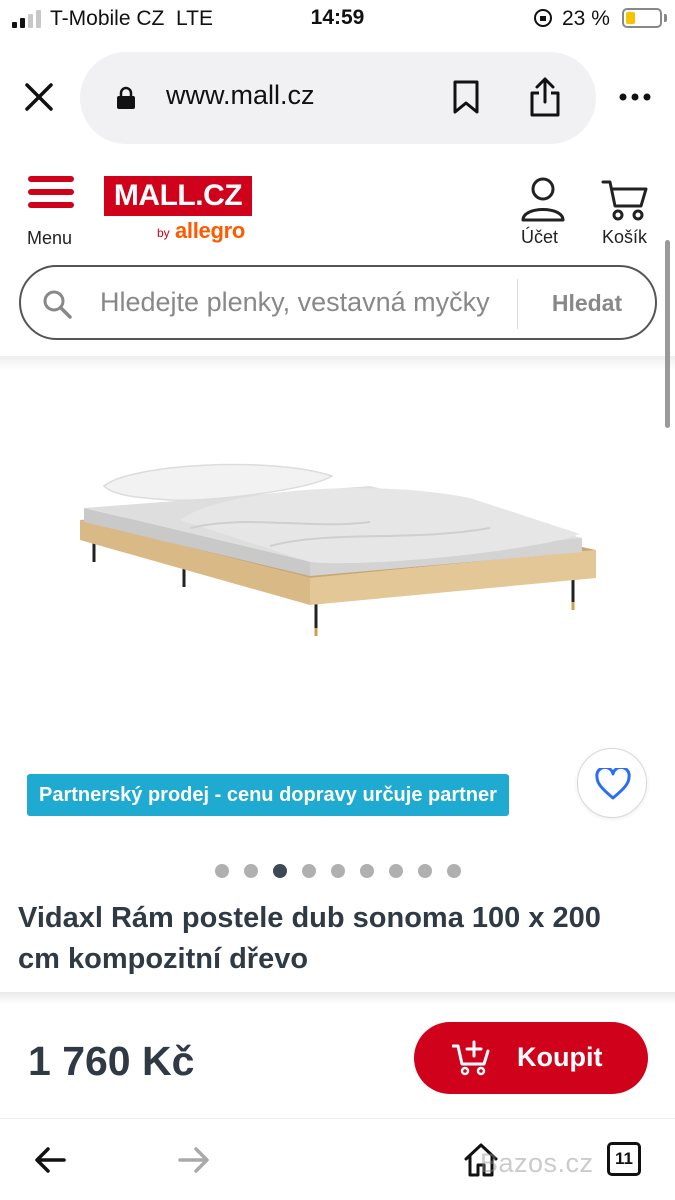 The width and height of the screenshot is (675, 1200). Describe the element at coordinates (625, 200) in the screenshot. I see `cart-icon` at that location.